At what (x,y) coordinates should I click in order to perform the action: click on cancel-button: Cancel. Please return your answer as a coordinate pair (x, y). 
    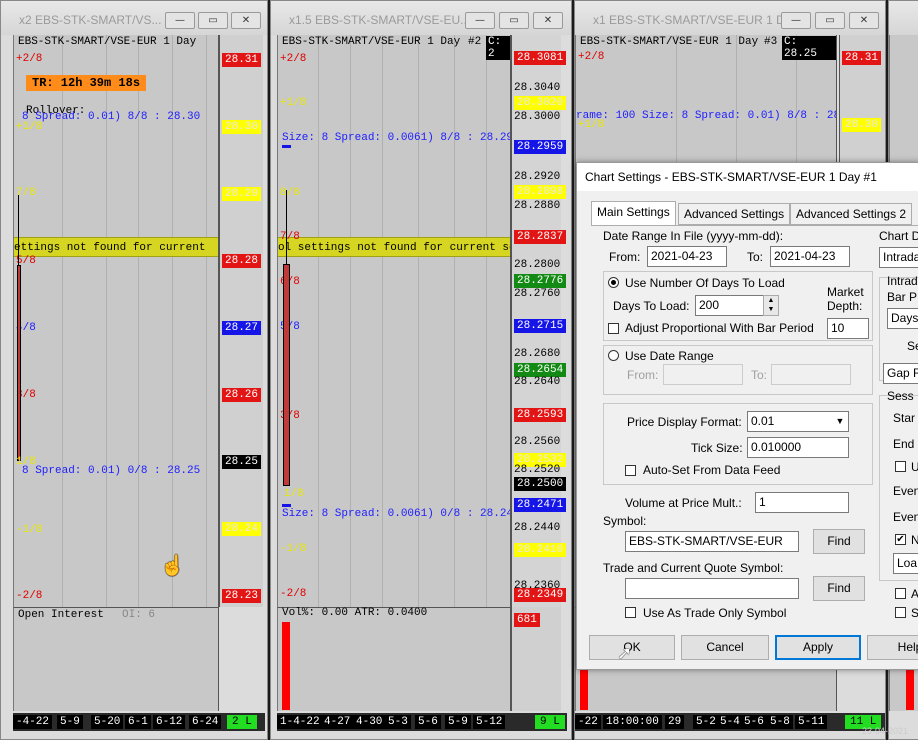
    Looking at the image, I should click on (725, 647).